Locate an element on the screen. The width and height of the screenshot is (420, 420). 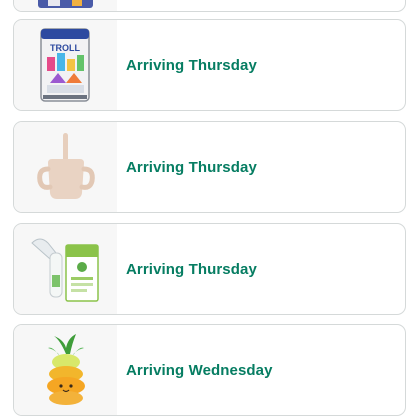
pineapple-plush-icon is located at coordinates (66, 369).